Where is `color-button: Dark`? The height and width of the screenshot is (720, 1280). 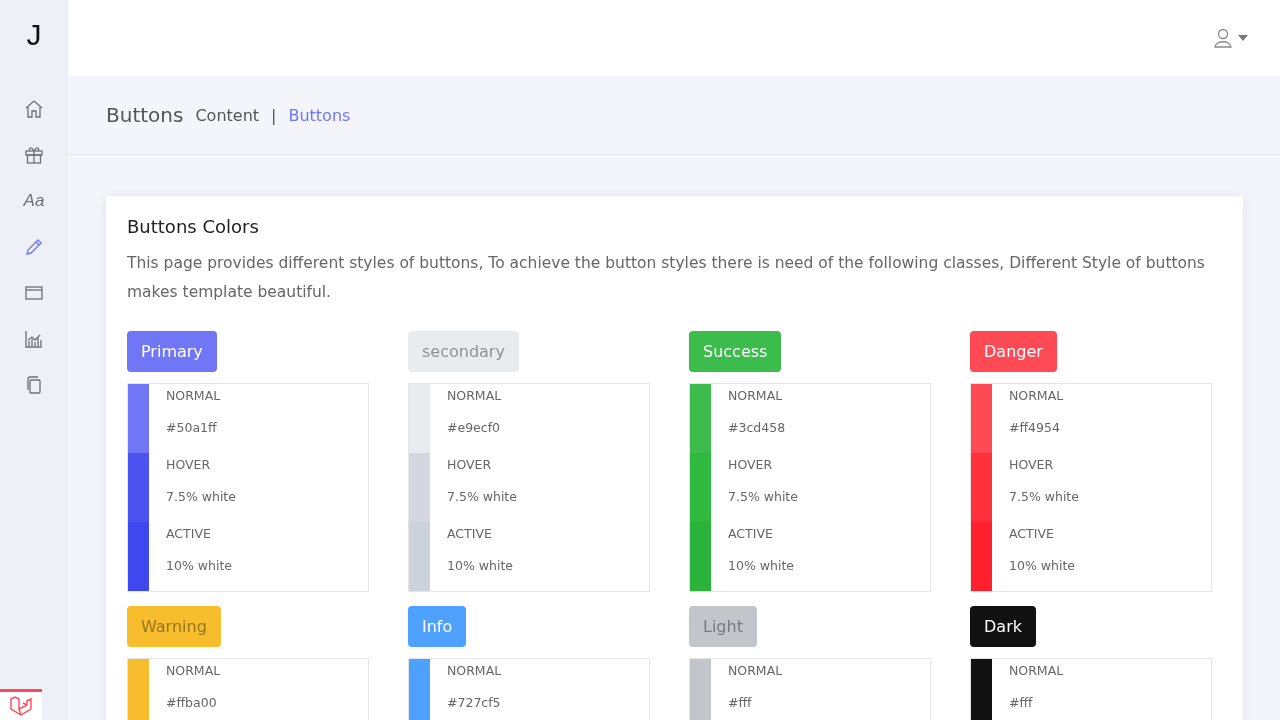 color-button: Dark is located at coordinates (1003, 626).